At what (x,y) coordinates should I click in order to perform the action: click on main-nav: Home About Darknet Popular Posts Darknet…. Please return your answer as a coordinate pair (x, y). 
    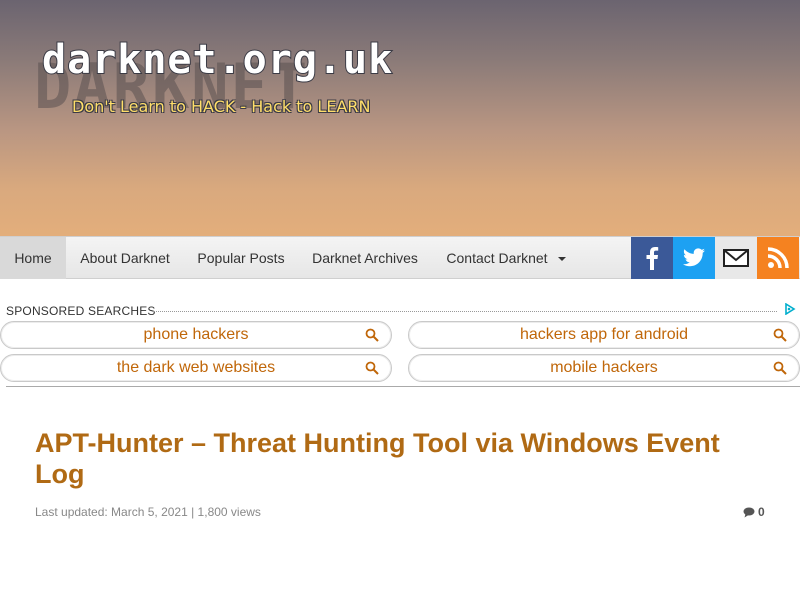
    Looking at the image, I should click on (400, 257).